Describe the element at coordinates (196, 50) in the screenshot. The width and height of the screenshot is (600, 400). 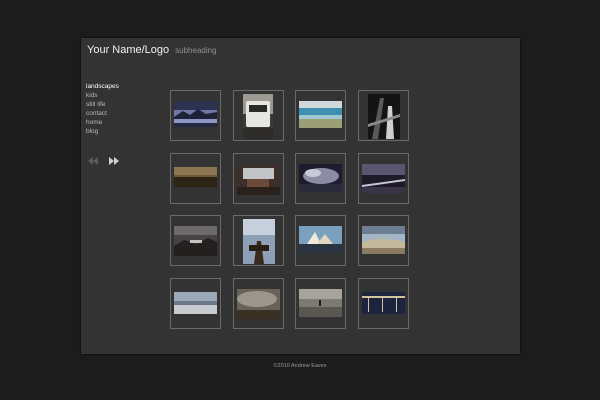
I see `subheading: subheading` at that location.